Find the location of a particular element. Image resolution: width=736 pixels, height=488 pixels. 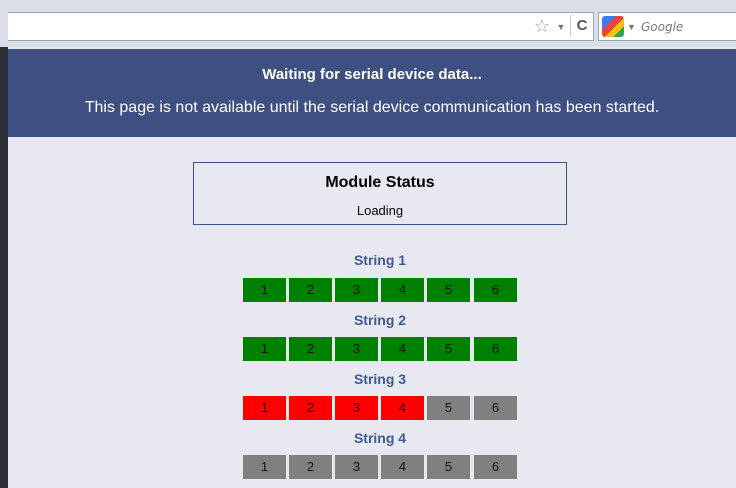

browser-toolbar: ☆ ▼ C ▼ is located at coordinates (368, 23).